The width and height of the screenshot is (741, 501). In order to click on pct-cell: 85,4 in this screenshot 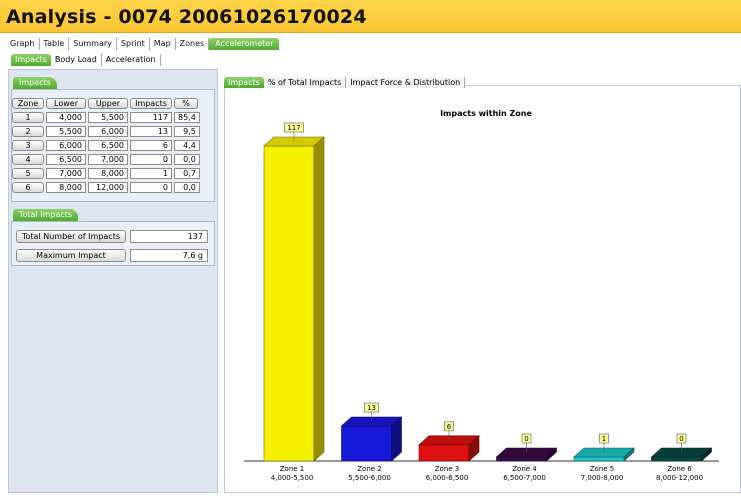, I will do `click(187, 117)`.